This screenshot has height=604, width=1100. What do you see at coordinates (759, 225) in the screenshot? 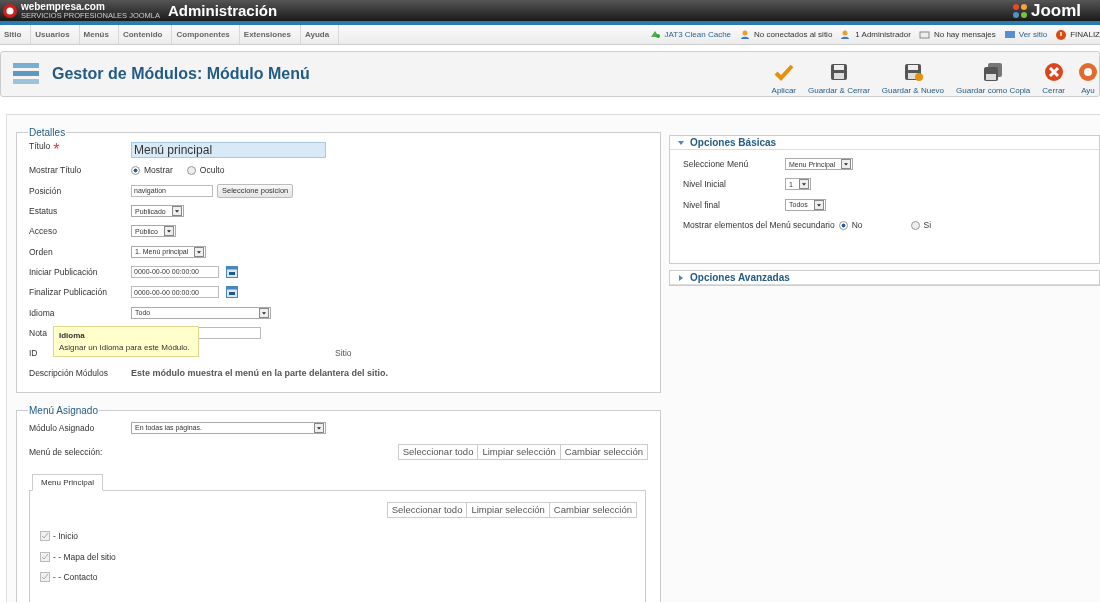
I see `field-label: Mostrar elementos del Menú secundario` at bounding box center [759, 225].